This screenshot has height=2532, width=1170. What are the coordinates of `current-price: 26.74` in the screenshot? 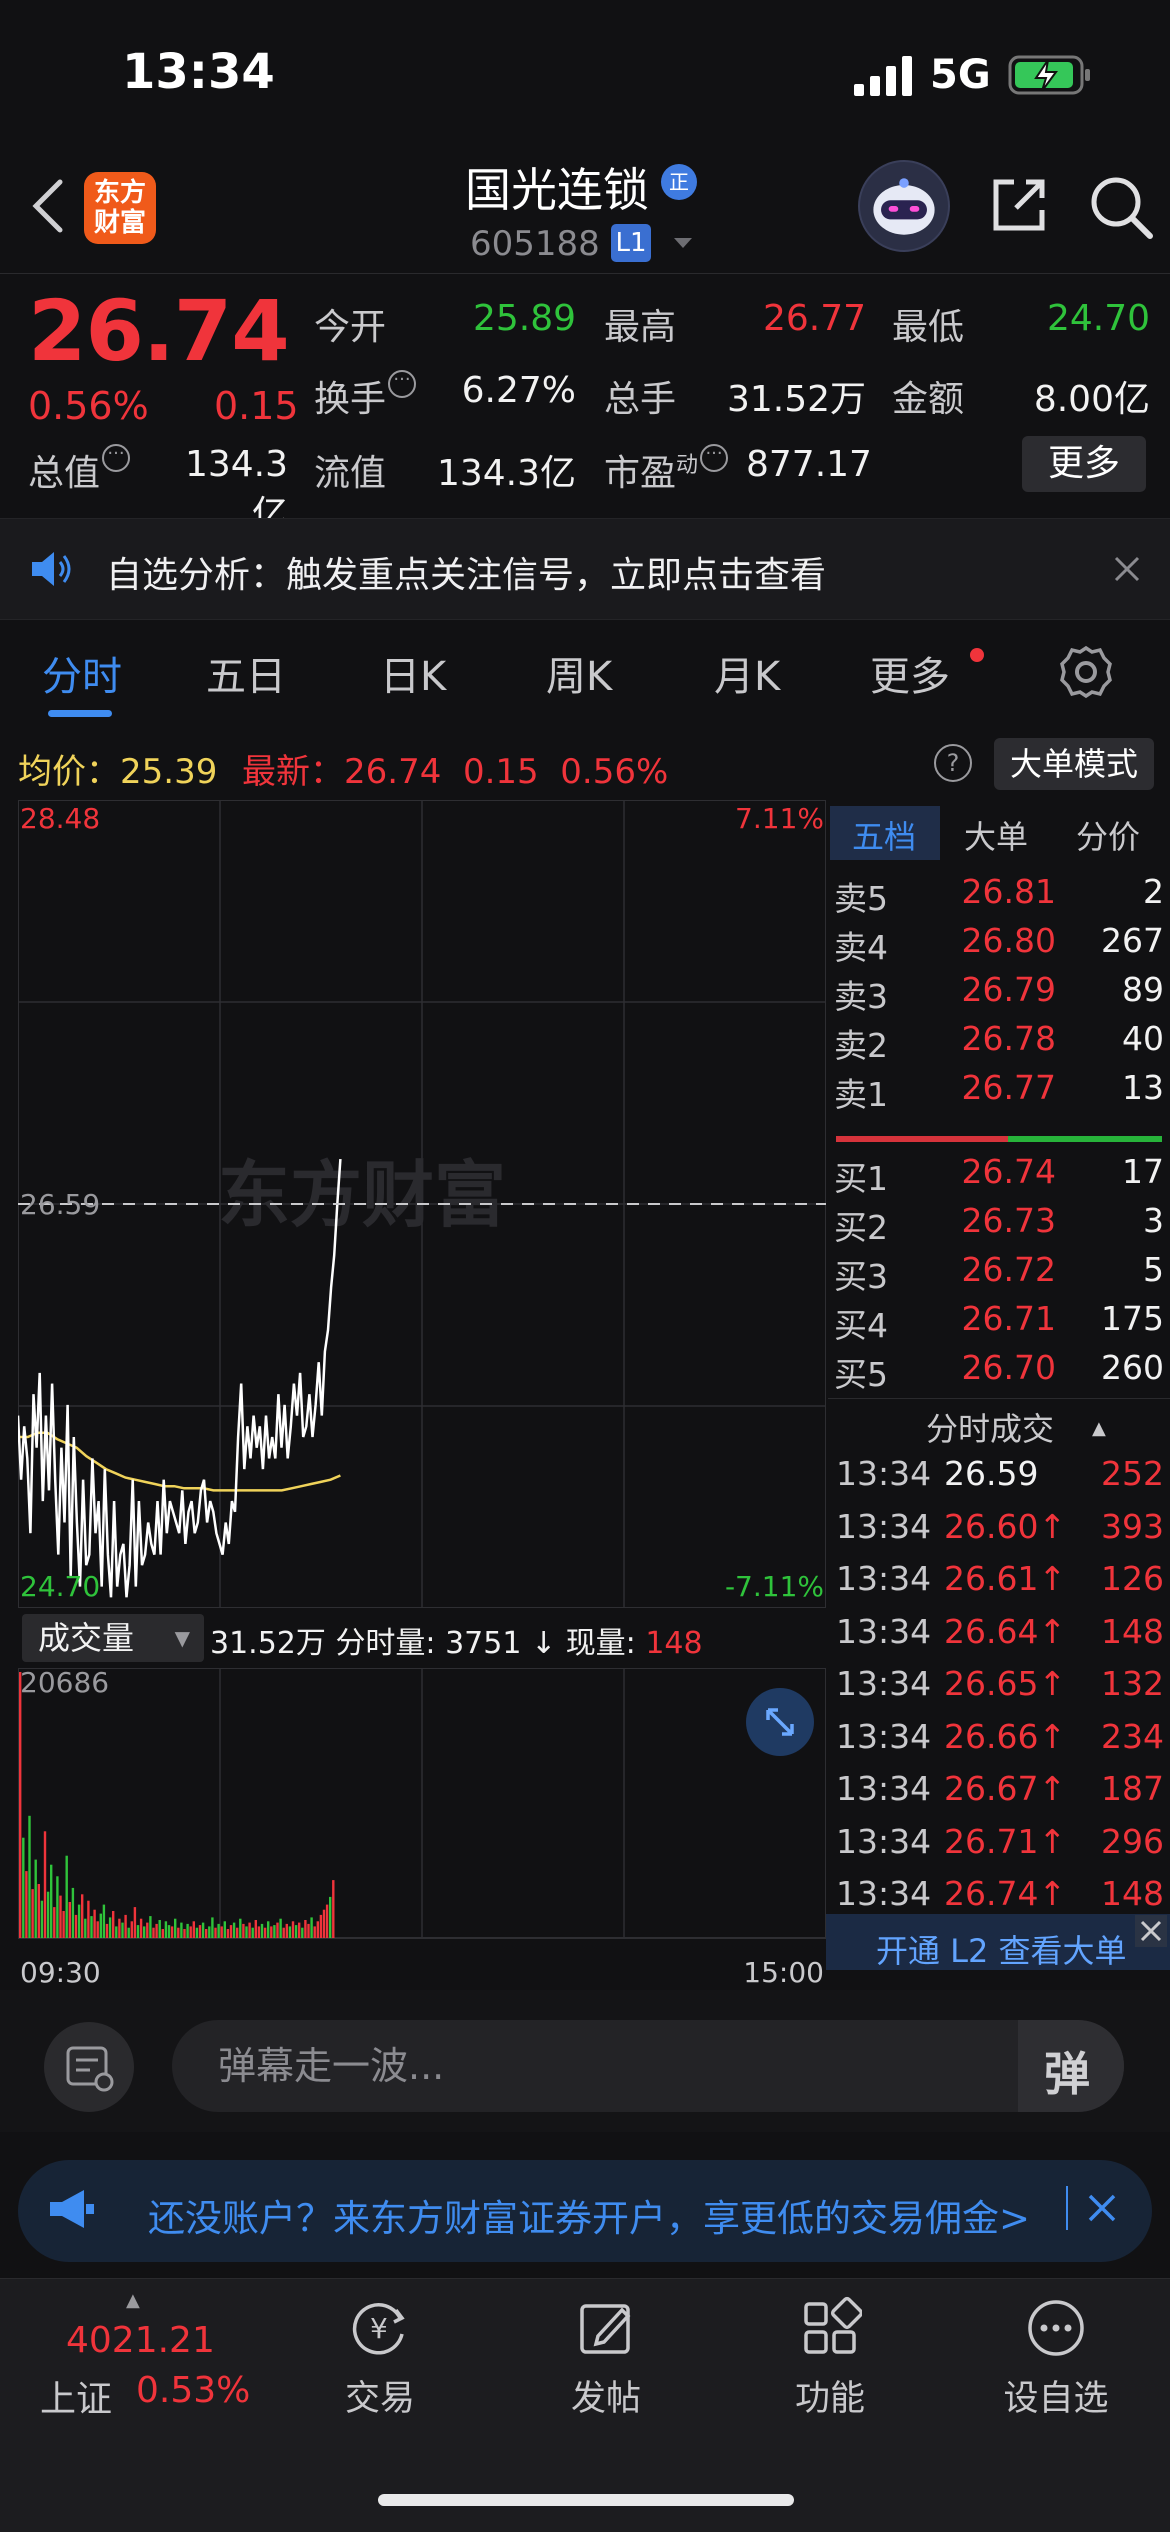 It's located at (159, 331).